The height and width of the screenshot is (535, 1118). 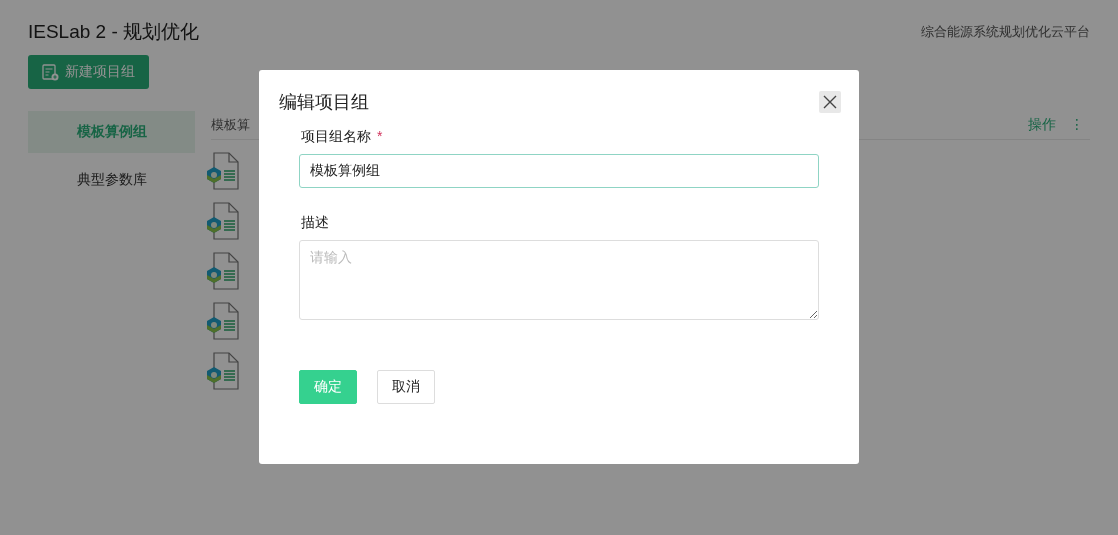 I want to click on more-menu: ⋮, so click(x=1077, y=125).